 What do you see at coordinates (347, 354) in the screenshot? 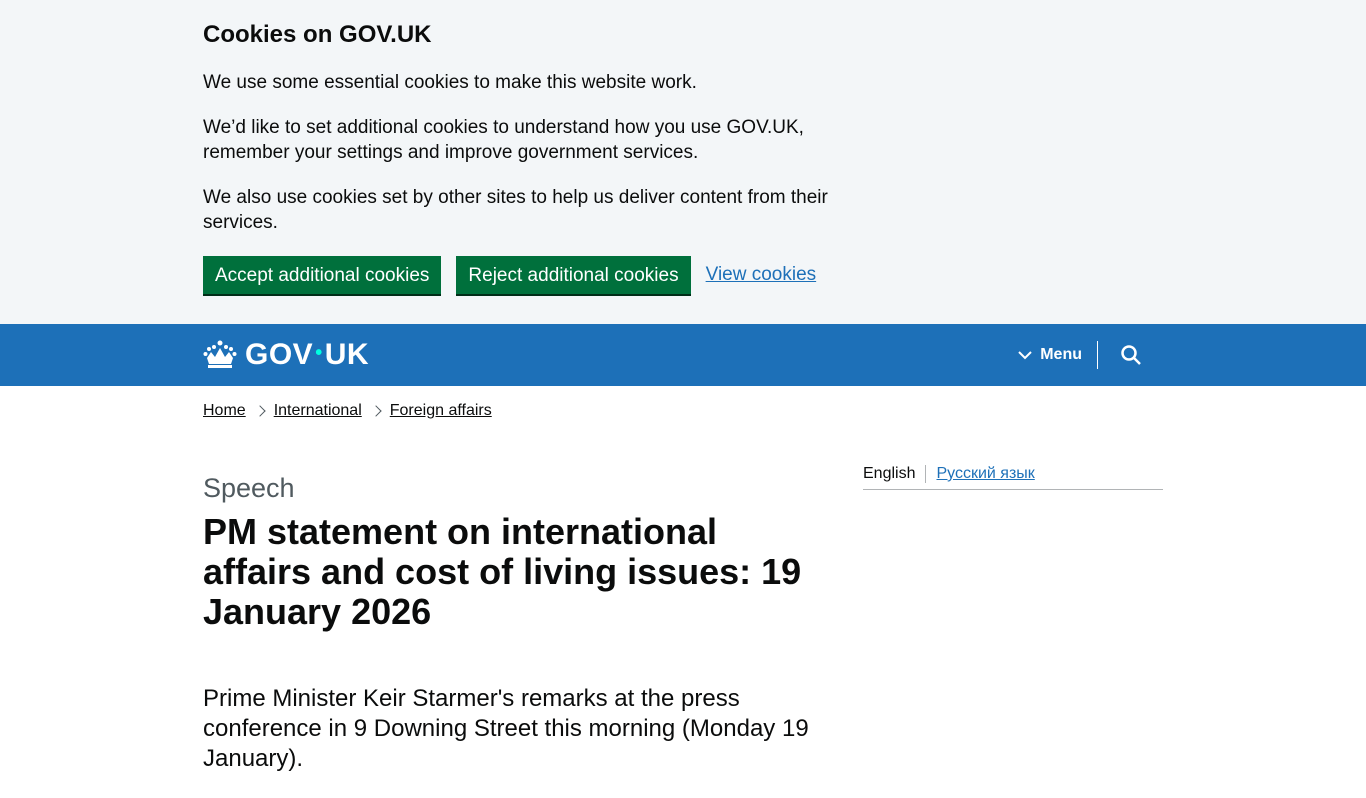
I see `logo-text-uk: UK` at bounding box center [347, 354].